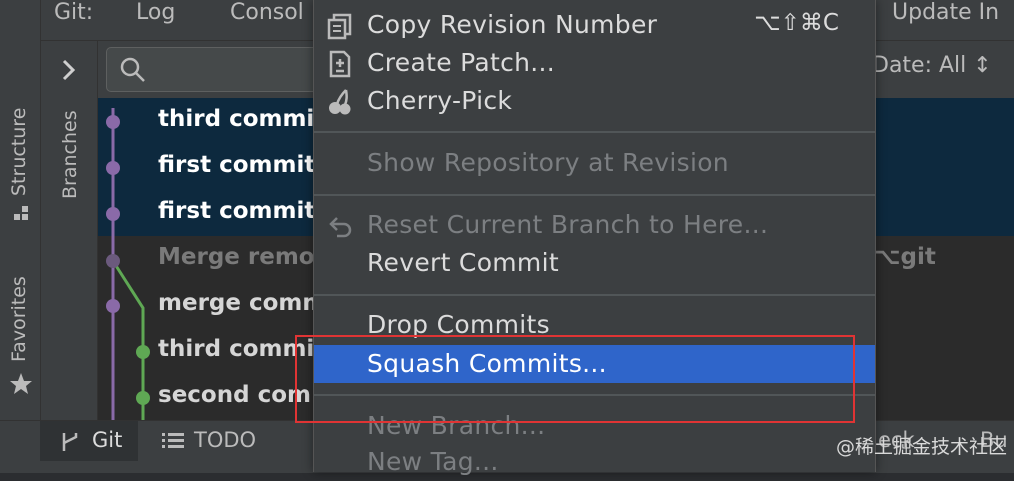 The image size is (1014, 481). I want to click on commit-message: second com, so click(234, 395).